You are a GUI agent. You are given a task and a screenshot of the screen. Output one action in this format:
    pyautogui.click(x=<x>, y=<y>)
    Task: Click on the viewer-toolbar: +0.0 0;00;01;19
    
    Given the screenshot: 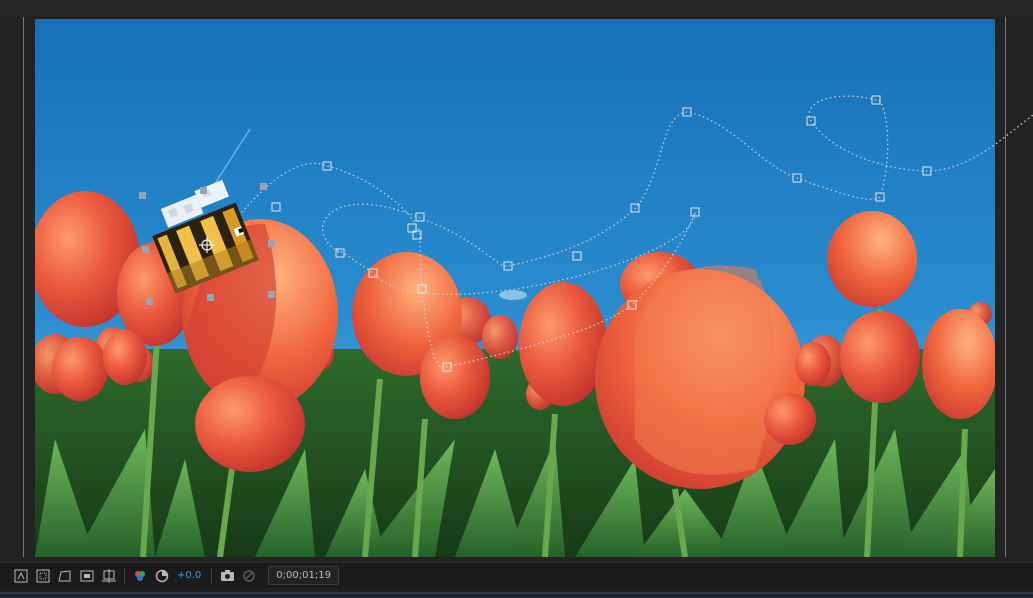 What is the action you would take?
    pyautogui.click(x=516, y=575)
    